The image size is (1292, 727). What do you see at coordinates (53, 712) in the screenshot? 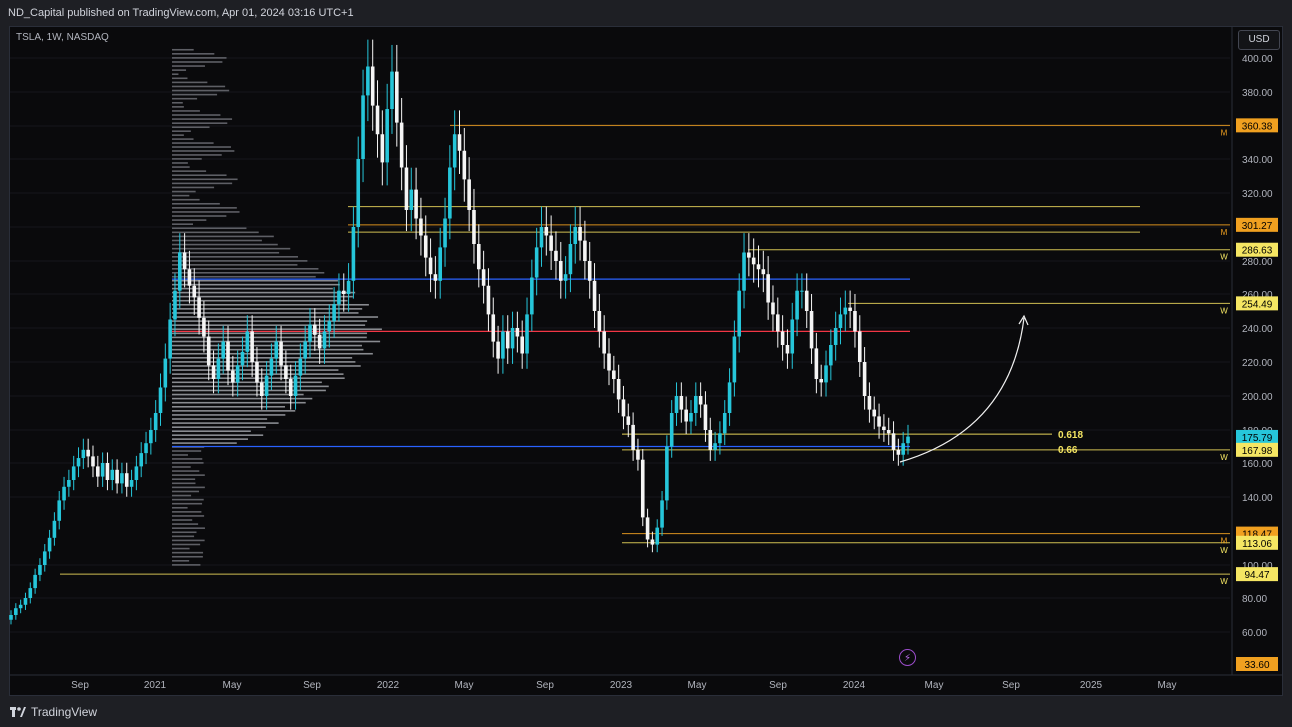
I see `tradingview-brand: TradingView` at bounding box center [53, 712].